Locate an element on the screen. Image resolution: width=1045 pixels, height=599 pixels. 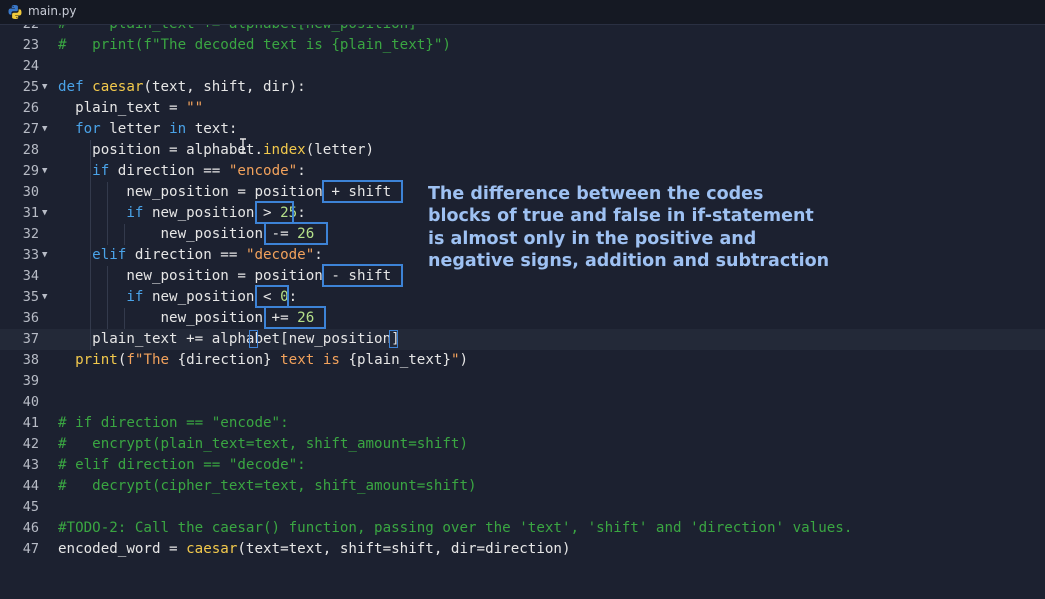
code-line-36: 36 new_position += 26 is located at coordinates (522, 318).